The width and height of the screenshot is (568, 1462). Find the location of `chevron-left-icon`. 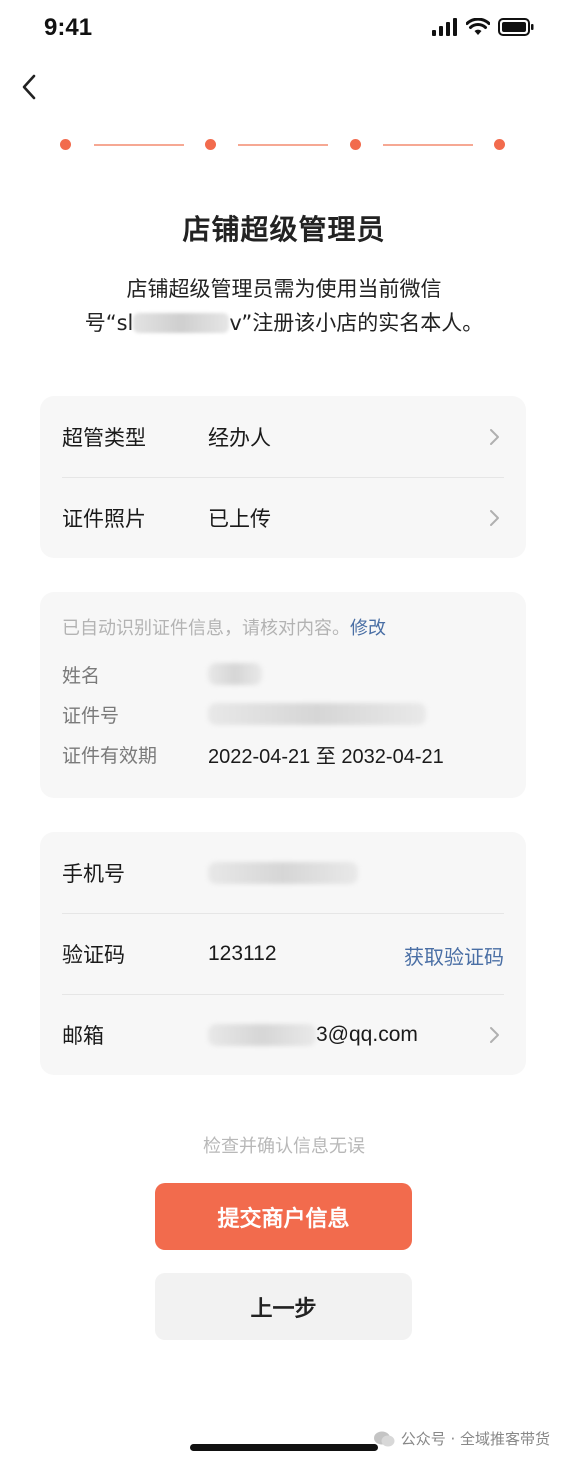

chevron-left-icon is located at coordinates (29, 87).